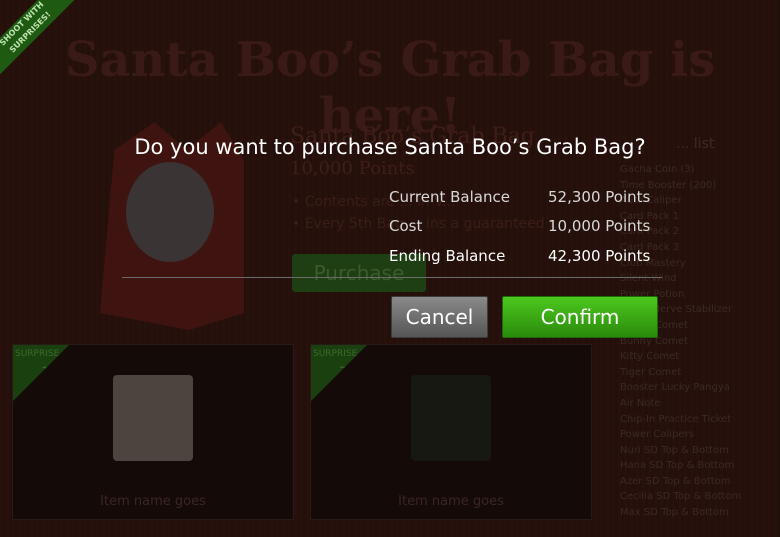 This screenshot has width=780, height=537. Describe the element at coordinates (439, 317) in the screenshot. I see `cancel-button: Cancel` at that location.